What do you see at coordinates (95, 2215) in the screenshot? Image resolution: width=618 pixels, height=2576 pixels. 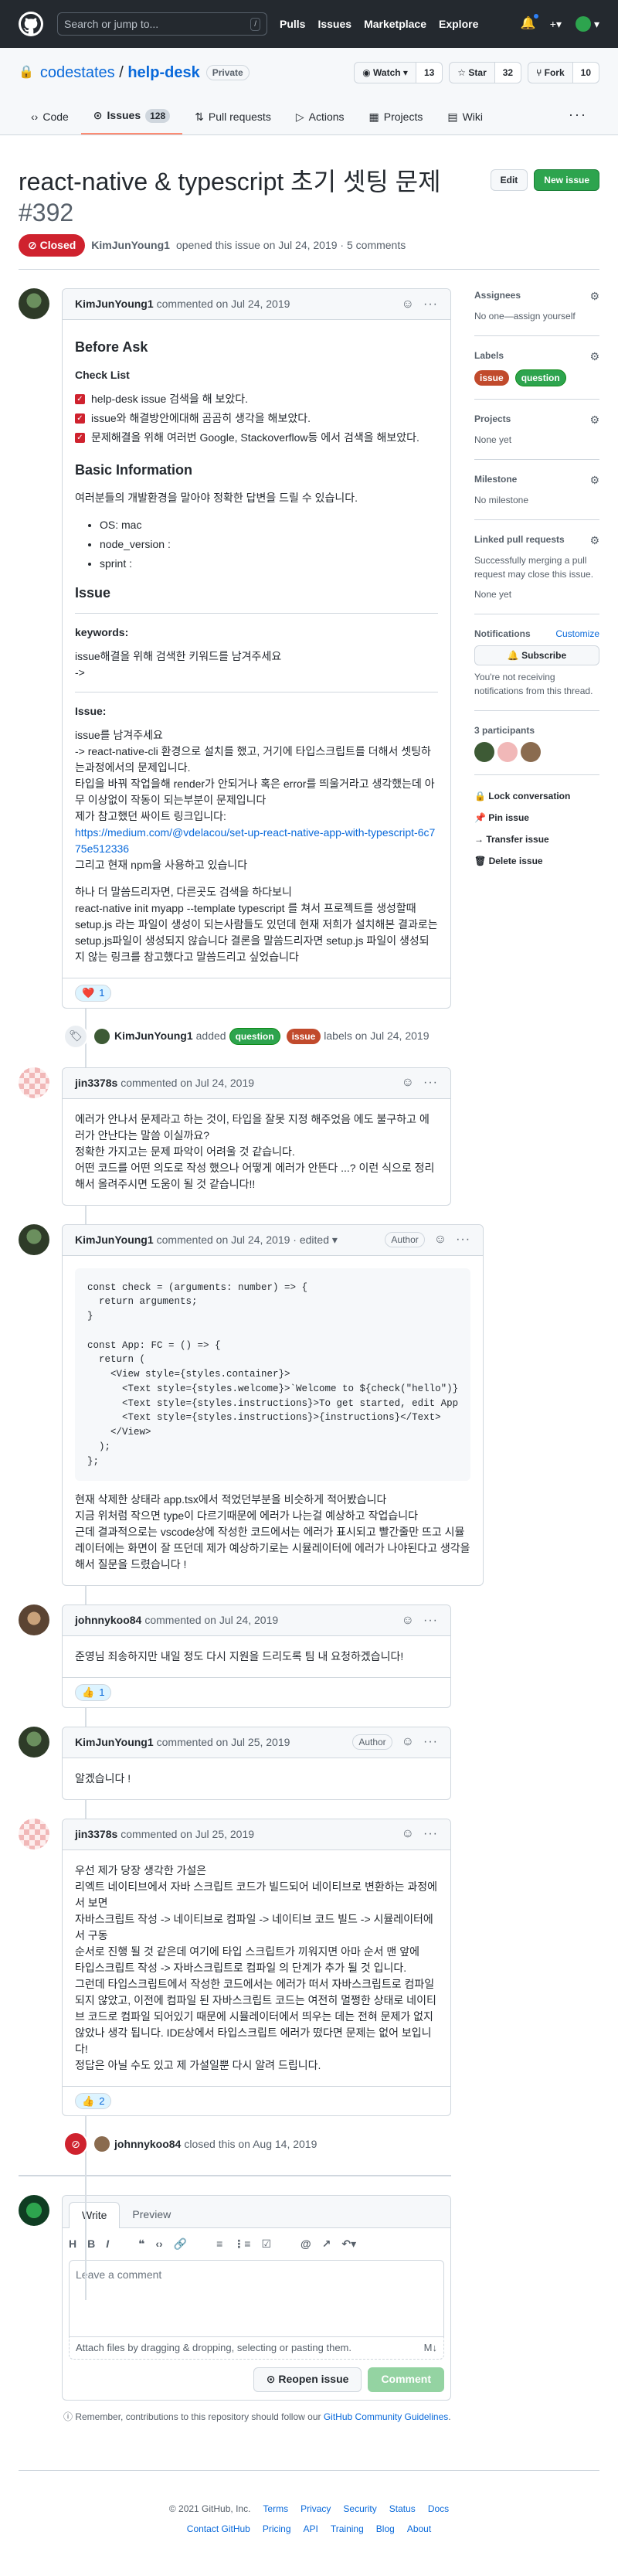 I see `tab-write: Write` at bounding box center [95, 2215].